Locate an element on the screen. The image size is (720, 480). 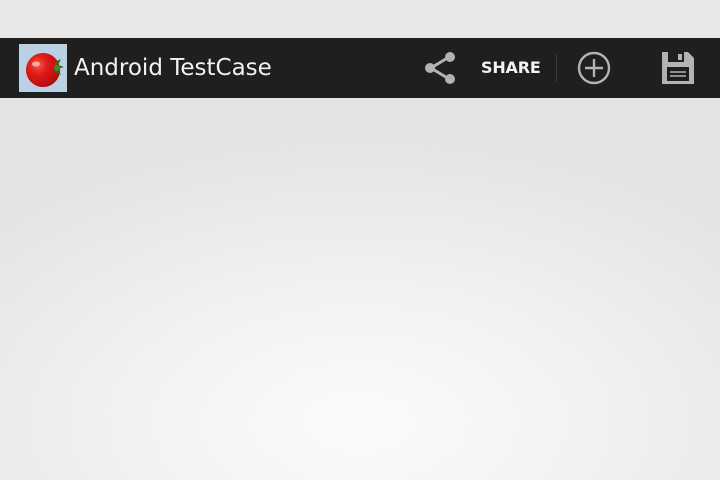
save-floppy-icon is located at coordinates (678, 68).